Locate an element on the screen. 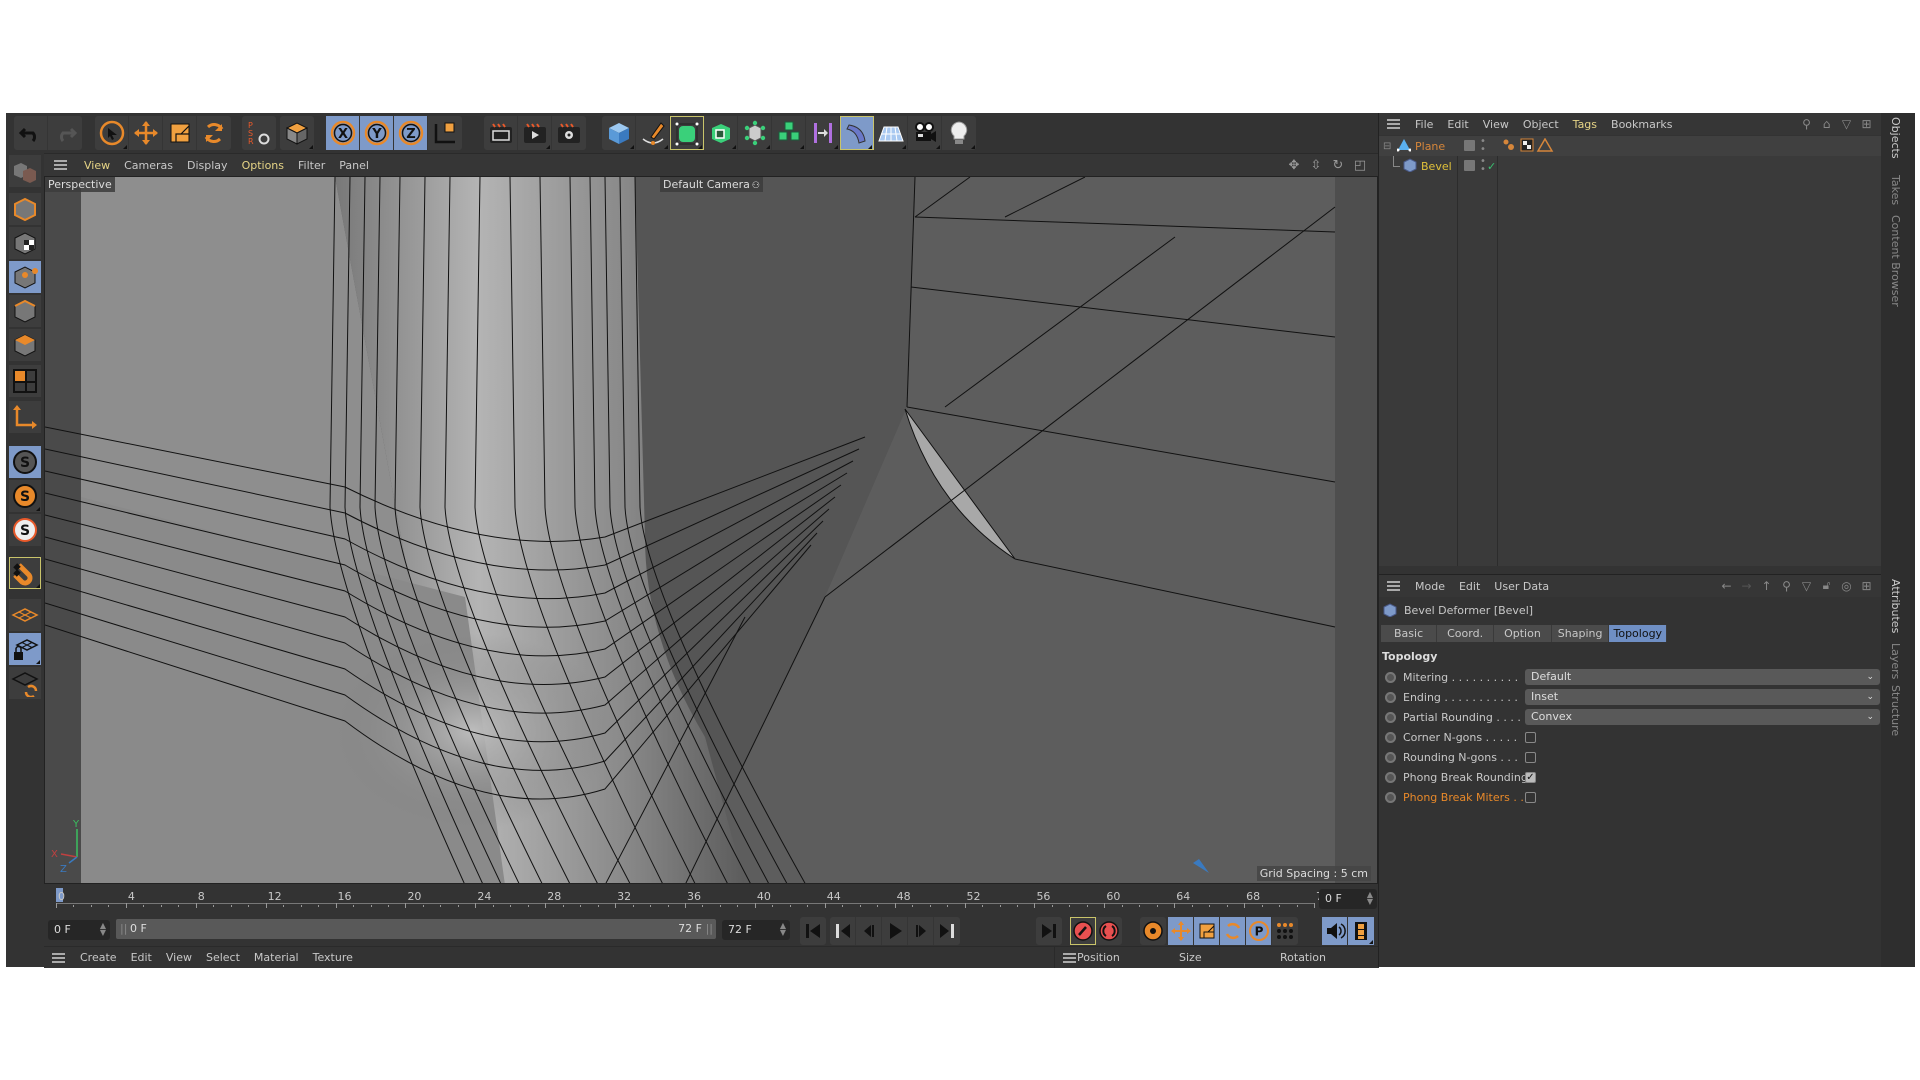 This screenshot has width=1920, height=1080. x-axis-lock-button: X is located at coordinates (343, 133).